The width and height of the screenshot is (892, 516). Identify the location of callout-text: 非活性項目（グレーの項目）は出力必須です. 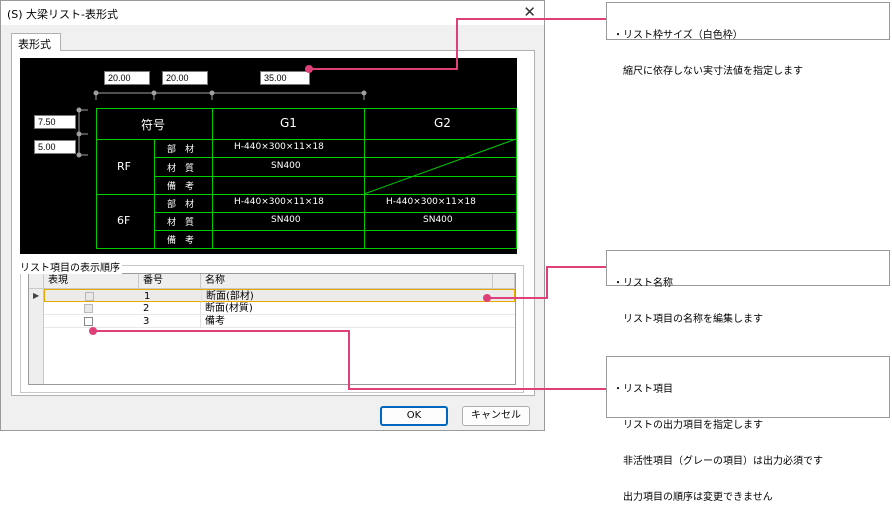
(718, 461).